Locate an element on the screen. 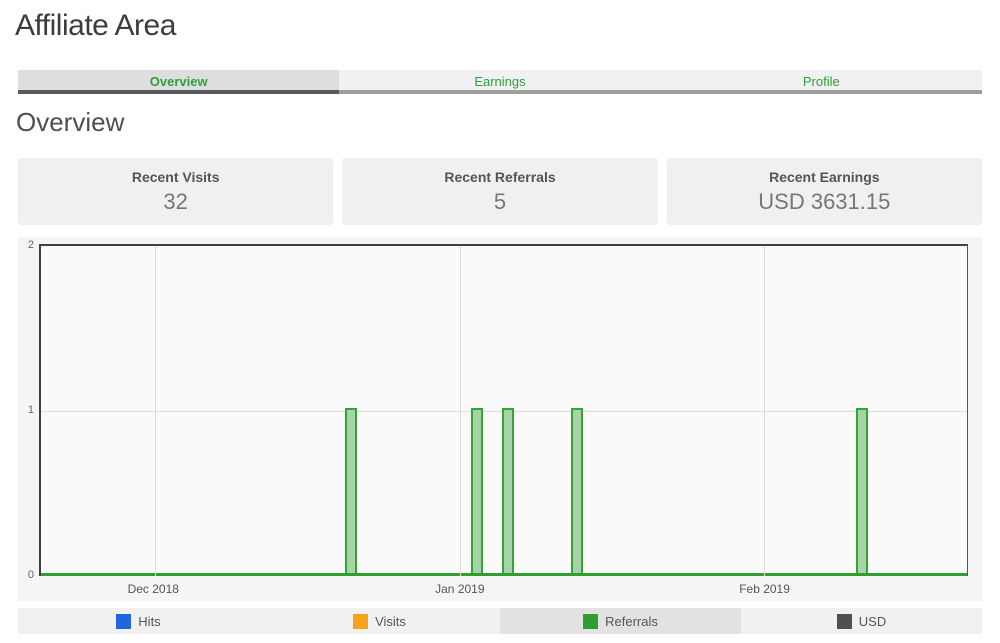  legend-label: Hits is located at coordinates (149, 621).